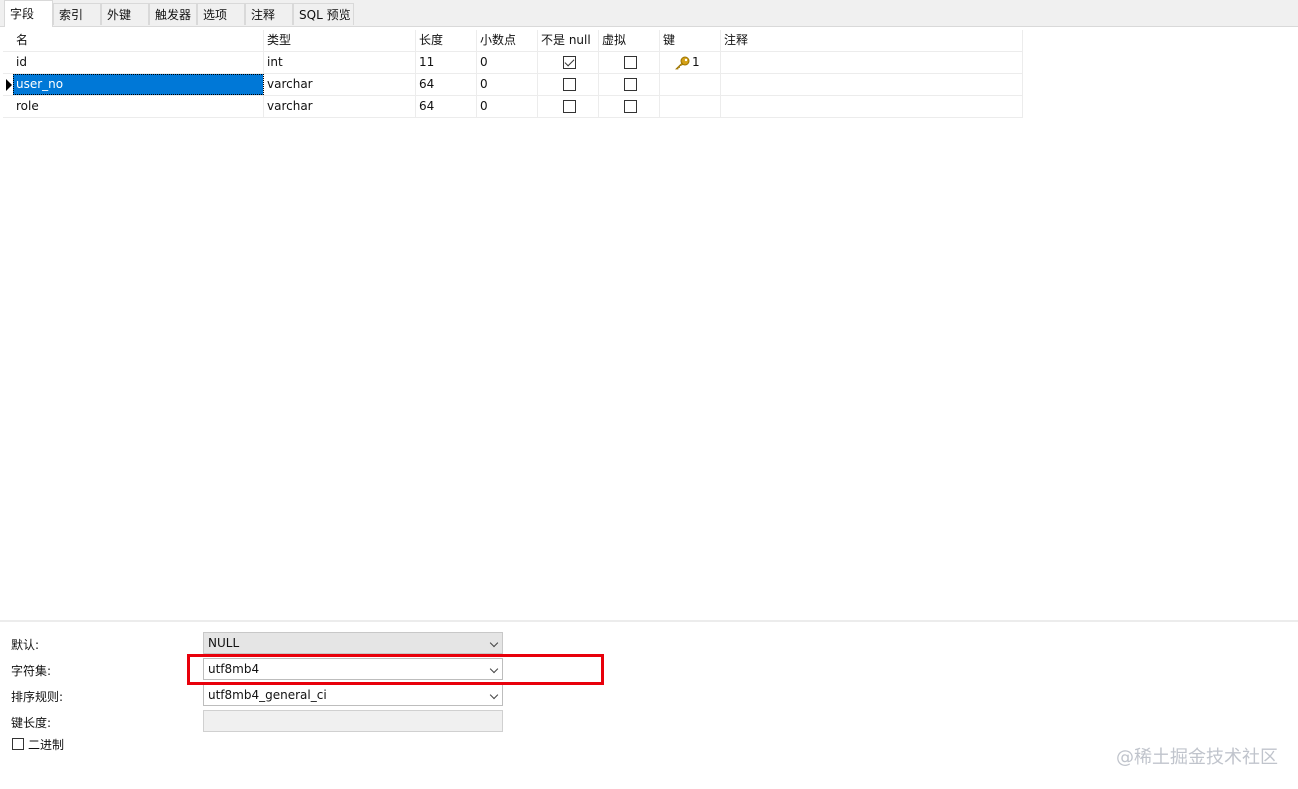 The image size is (1298, 789). I want to click on current-row-indicator-icon, so click(9, 85).